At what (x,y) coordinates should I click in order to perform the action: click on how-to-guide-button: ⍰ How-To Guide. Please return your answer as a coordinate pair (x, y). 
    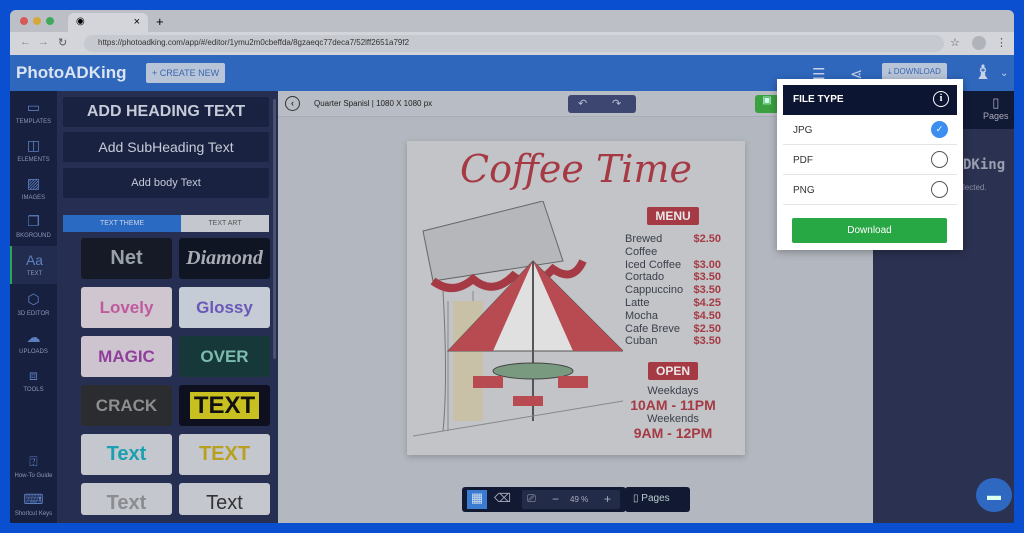
    Looking at the image, I should click on (33, 466).